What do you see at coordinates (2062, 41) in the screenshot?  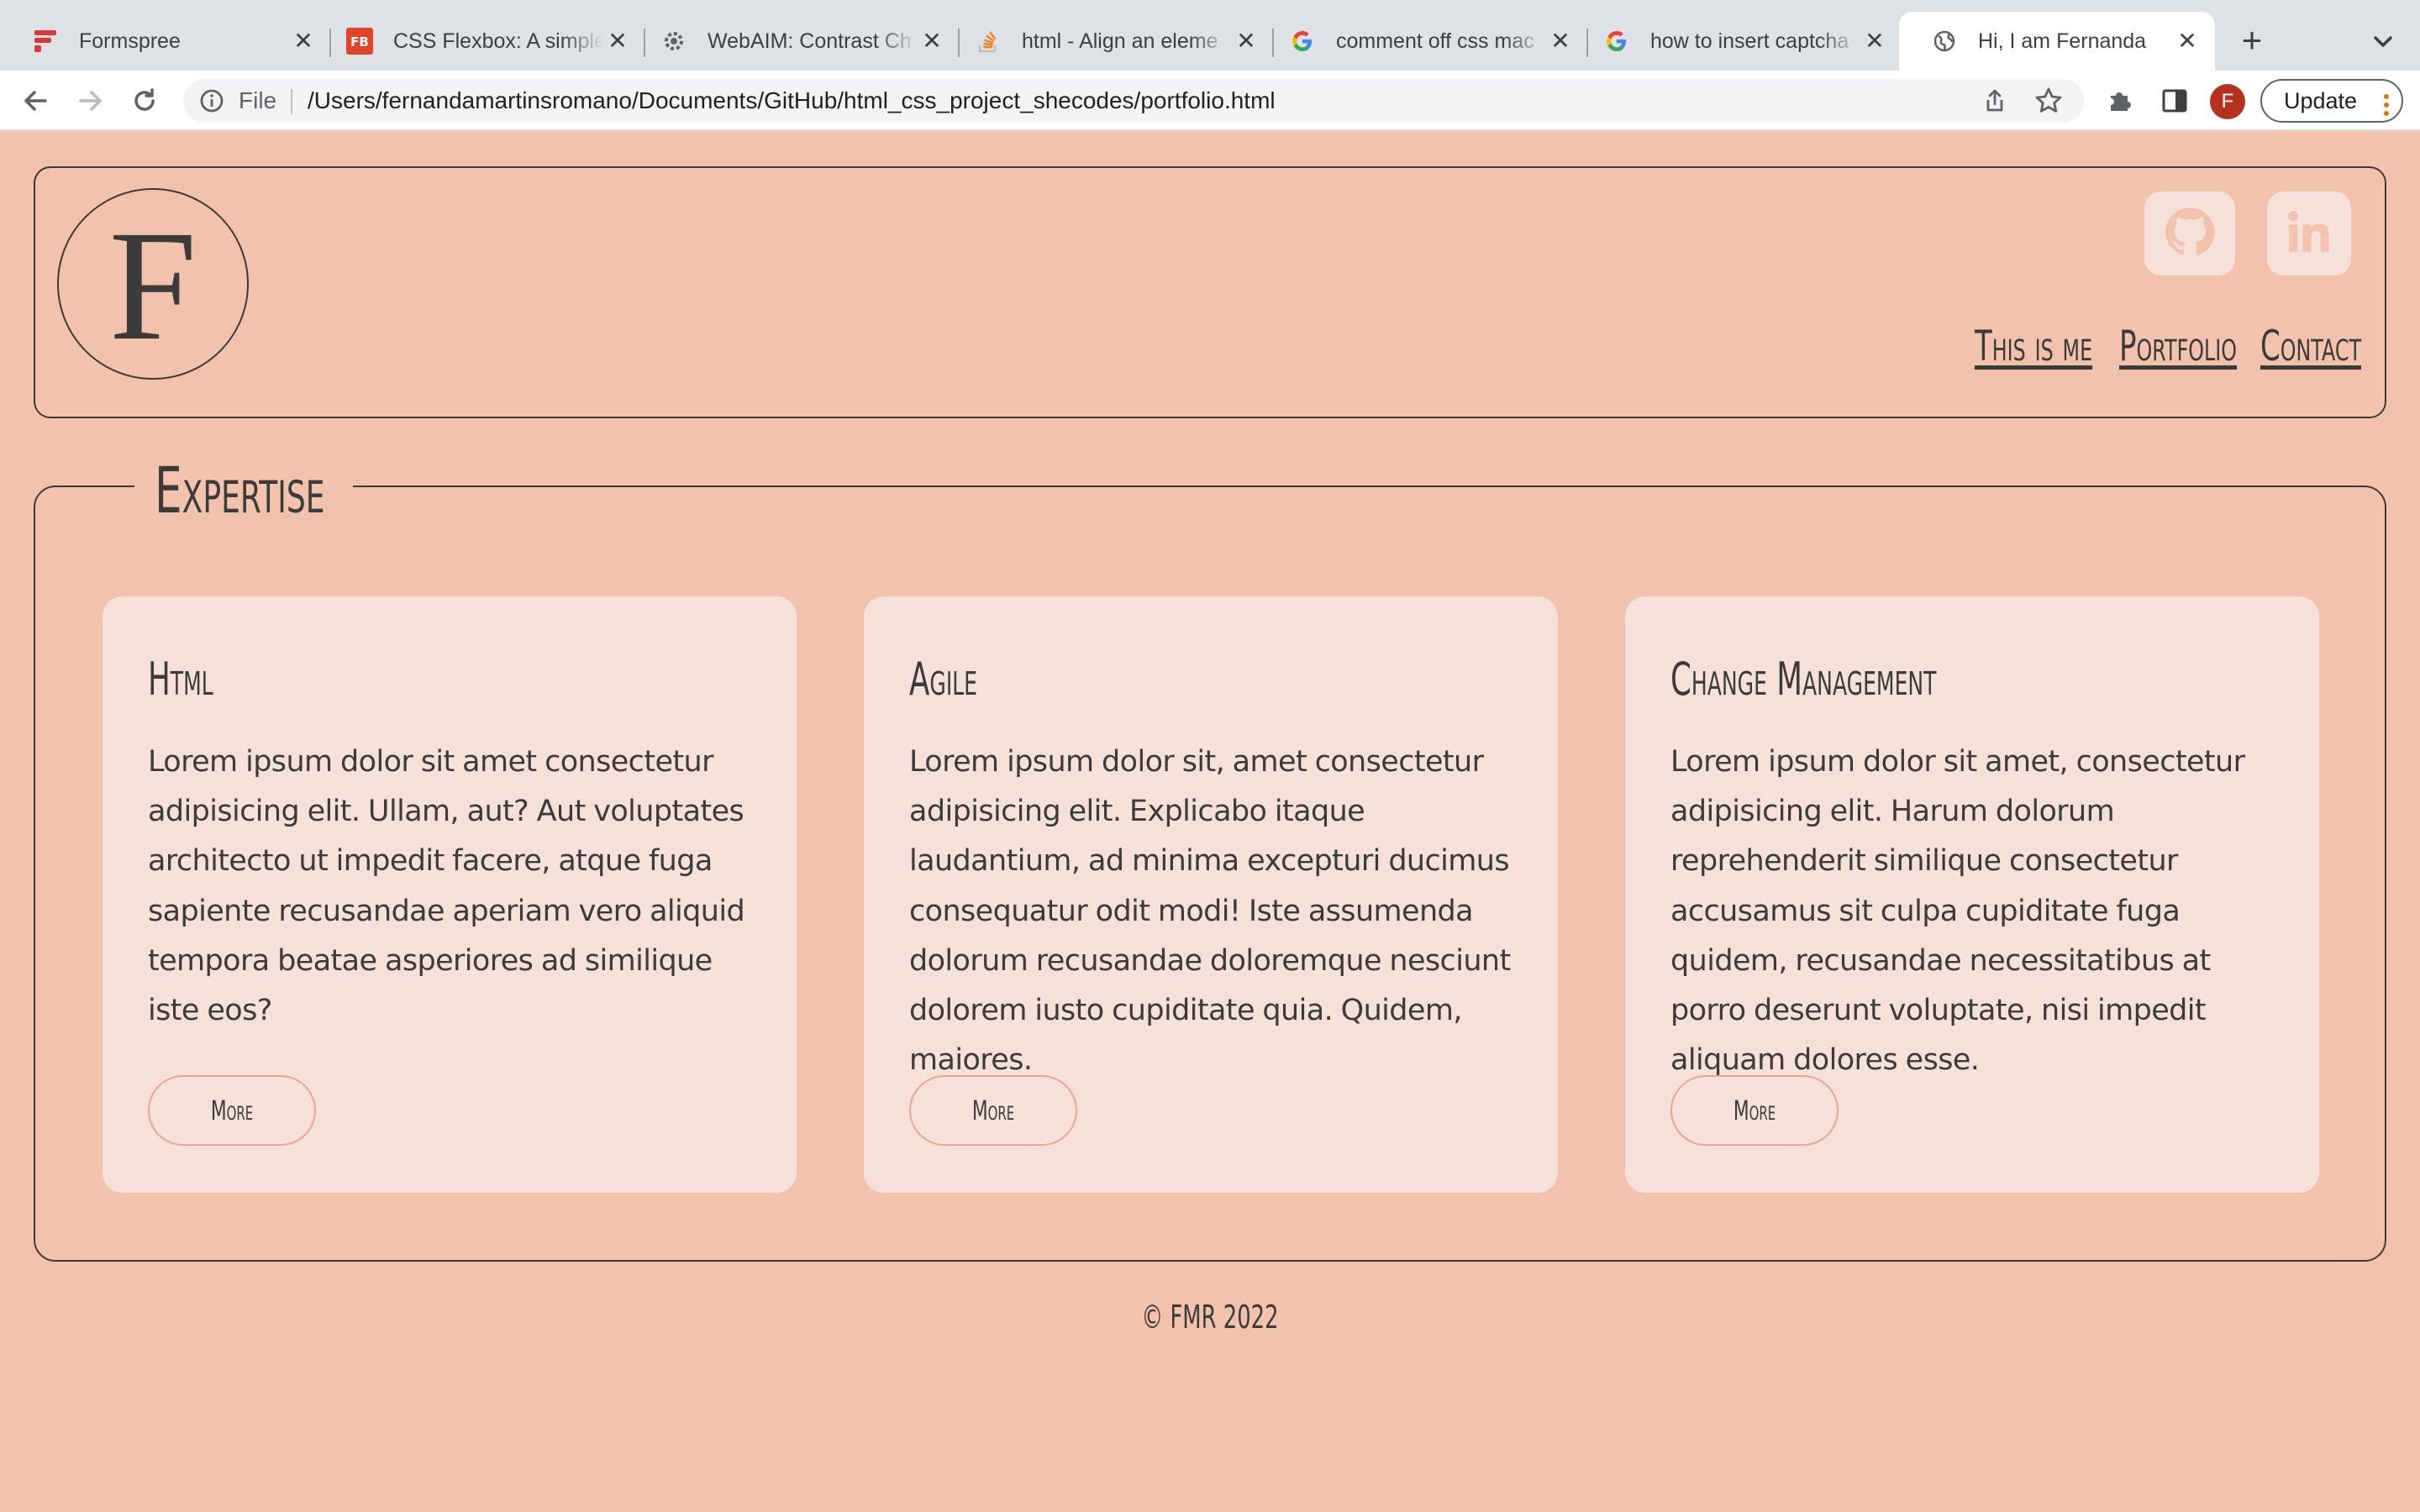 I see `tab-title: Hi, I am Fernanda` at bounding box center [2062, 41].